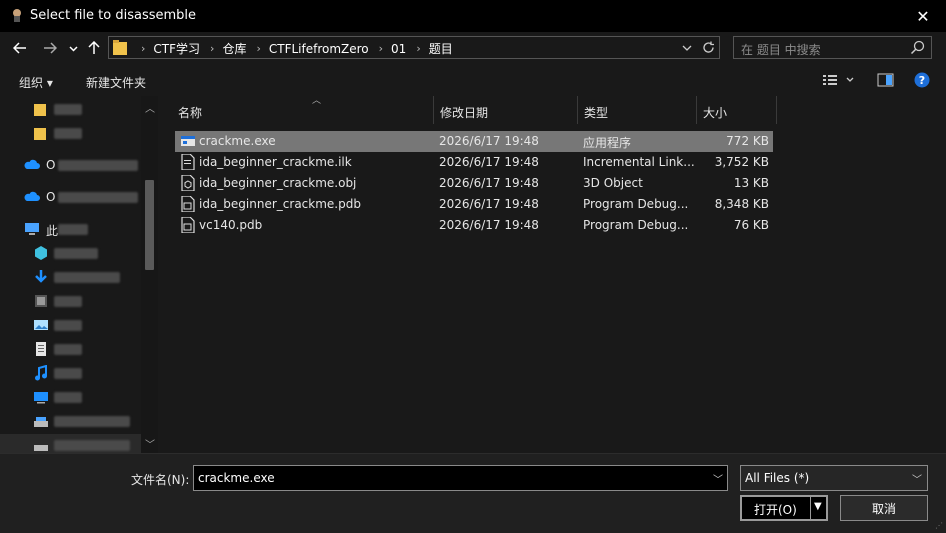  Describe the element at coordinates (708, 48) in the screenshot. I see `refresh-button` at that location.